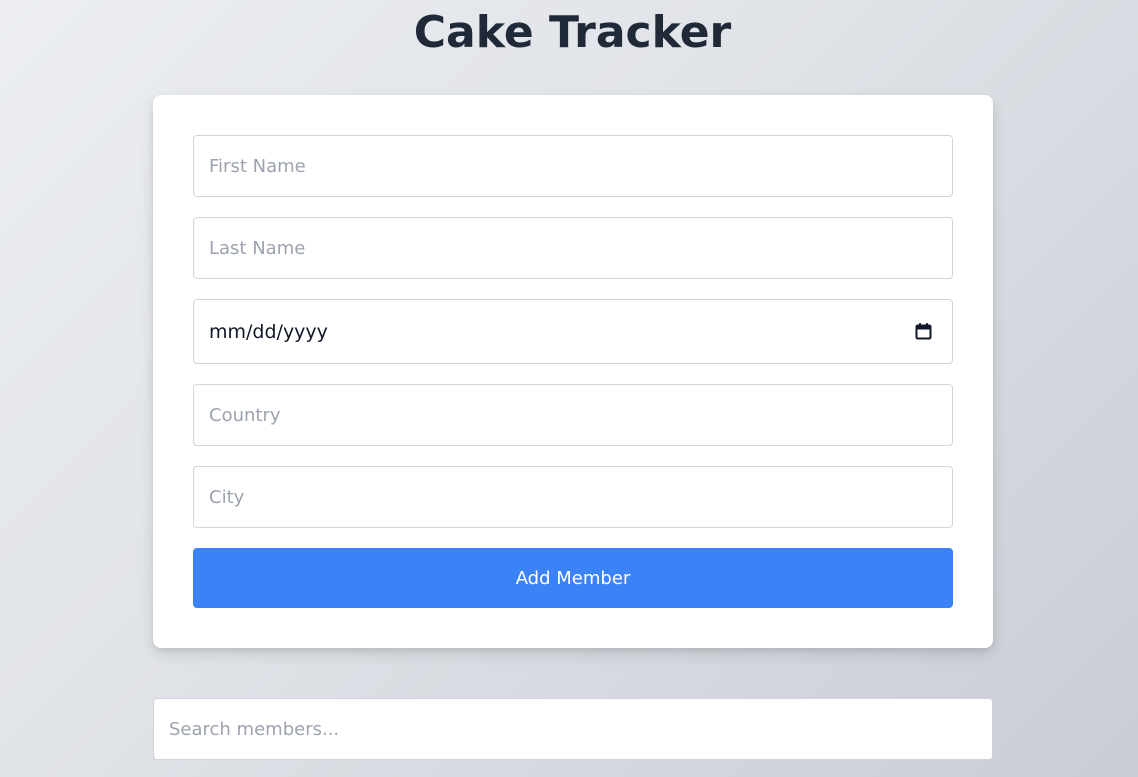 Image resolution: width=1138 pixels, height=777 pixels. I want to click on country-input, so click(573, 415).